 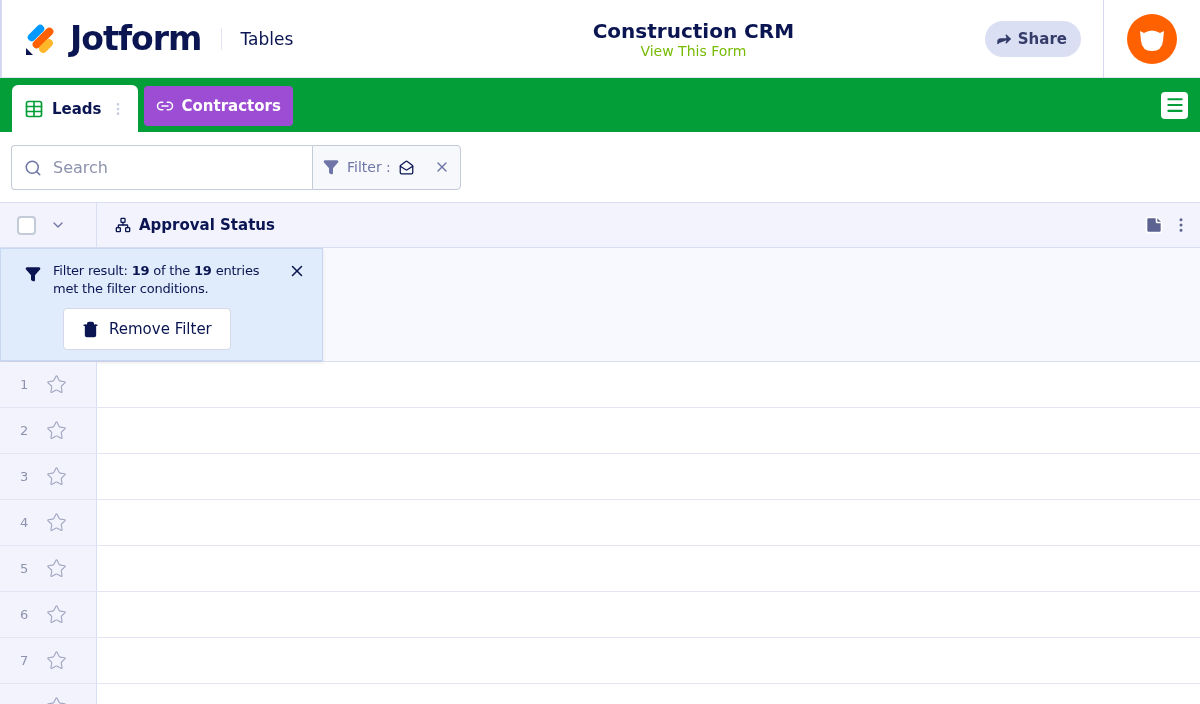 What do you see at coordinates (24, 430) in the screenshot?
I see `row-number: 2` at bounding box center [24, 430].